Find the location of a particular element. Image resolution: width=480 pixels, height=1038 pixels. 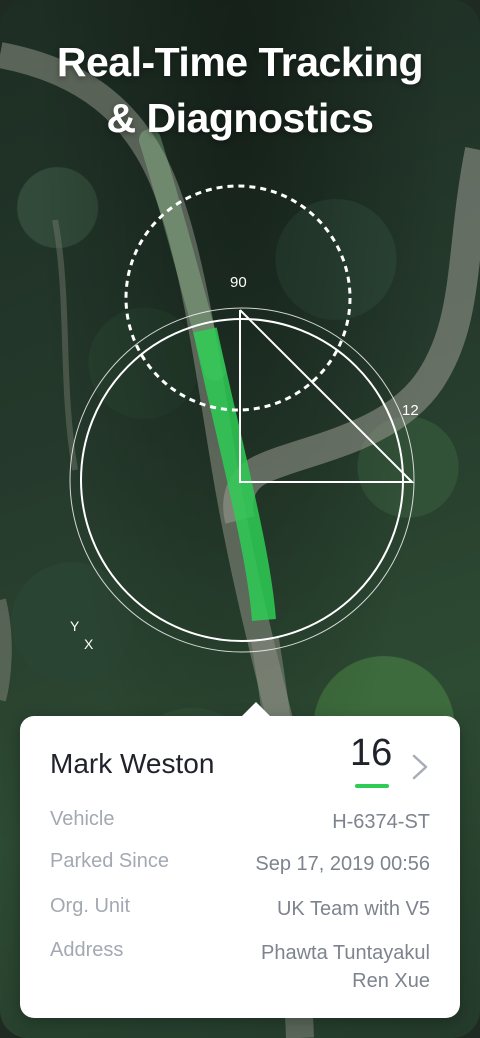

dashed-range-circle is located at coordinates (238, 298).